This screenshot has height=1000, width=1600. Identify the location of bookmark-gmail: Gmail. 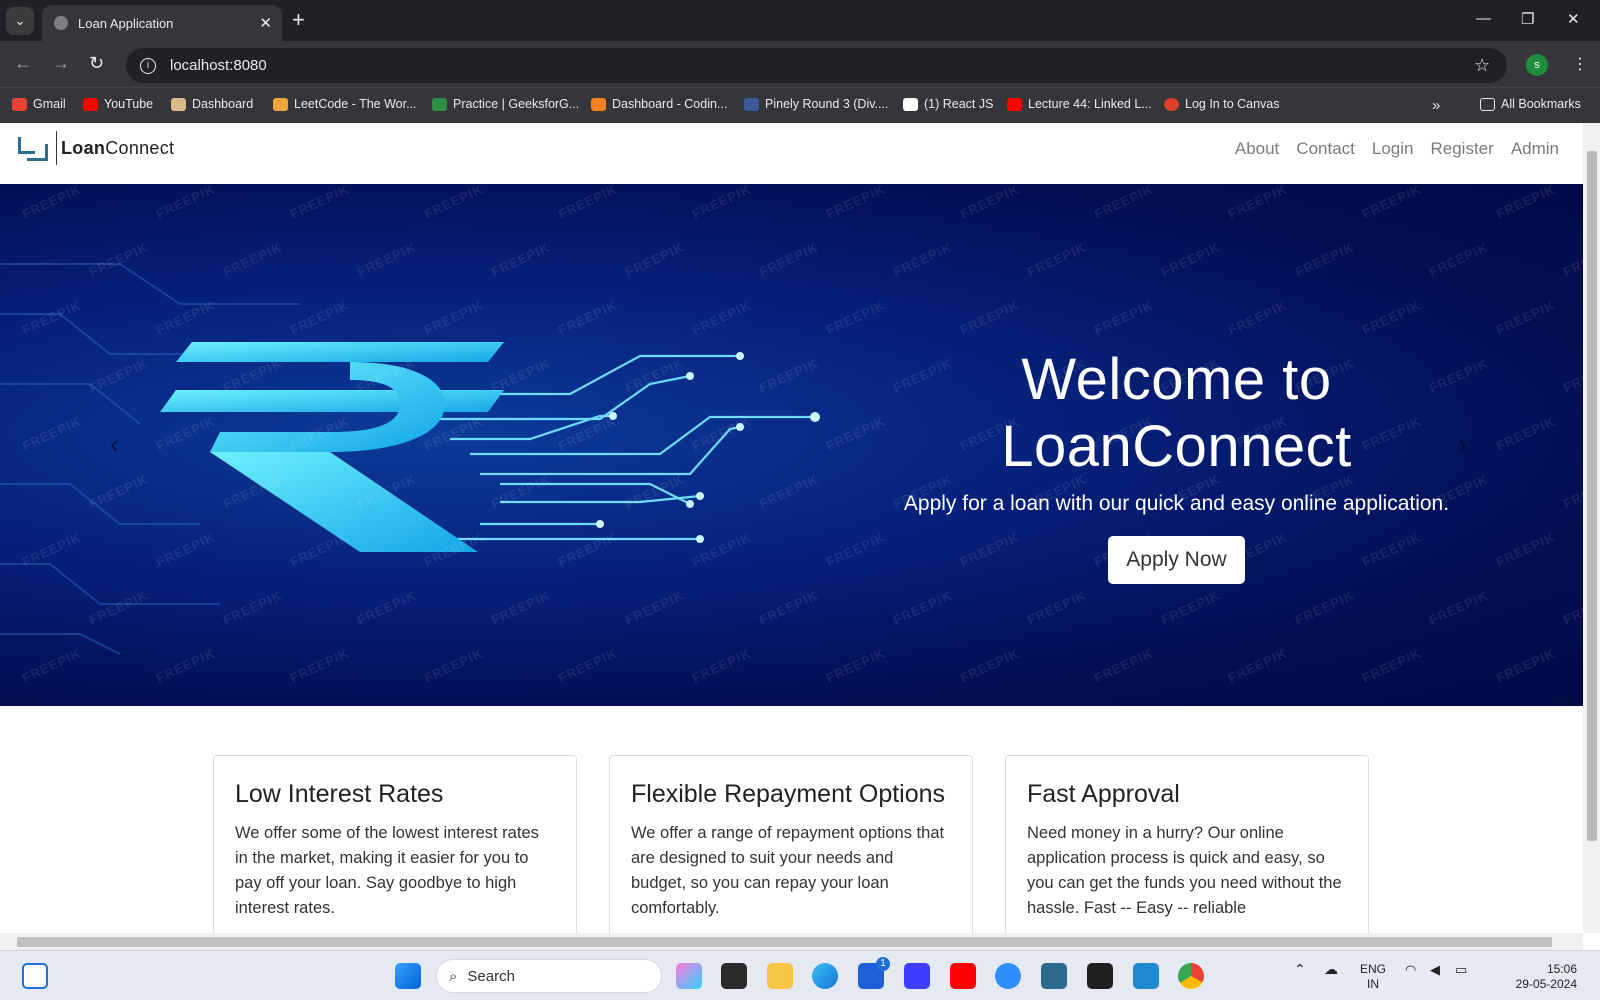
(39, 104).